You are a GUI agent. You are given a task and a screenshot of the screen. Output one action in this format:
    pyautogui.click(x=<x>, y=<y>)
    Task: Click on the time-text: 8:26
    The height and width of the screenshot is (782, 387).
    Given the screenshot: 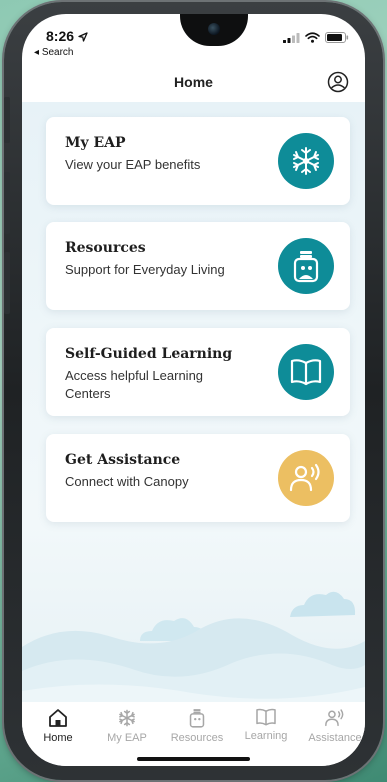 What is the action you would take?
    pyautogui.click(x=60, y=36)
    